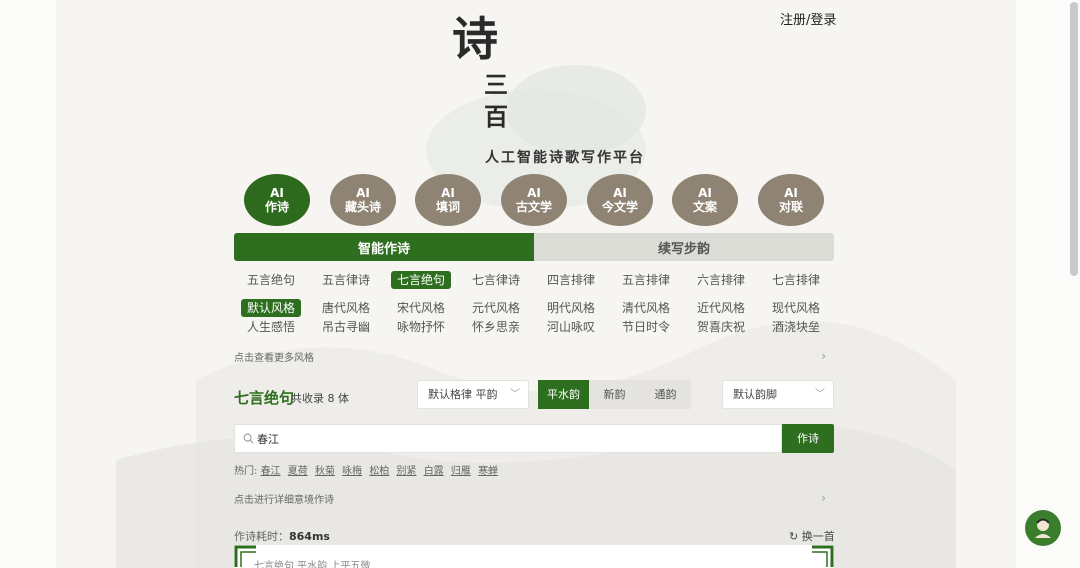  I want to click on category-label-2: 文案, so click(704, 207).